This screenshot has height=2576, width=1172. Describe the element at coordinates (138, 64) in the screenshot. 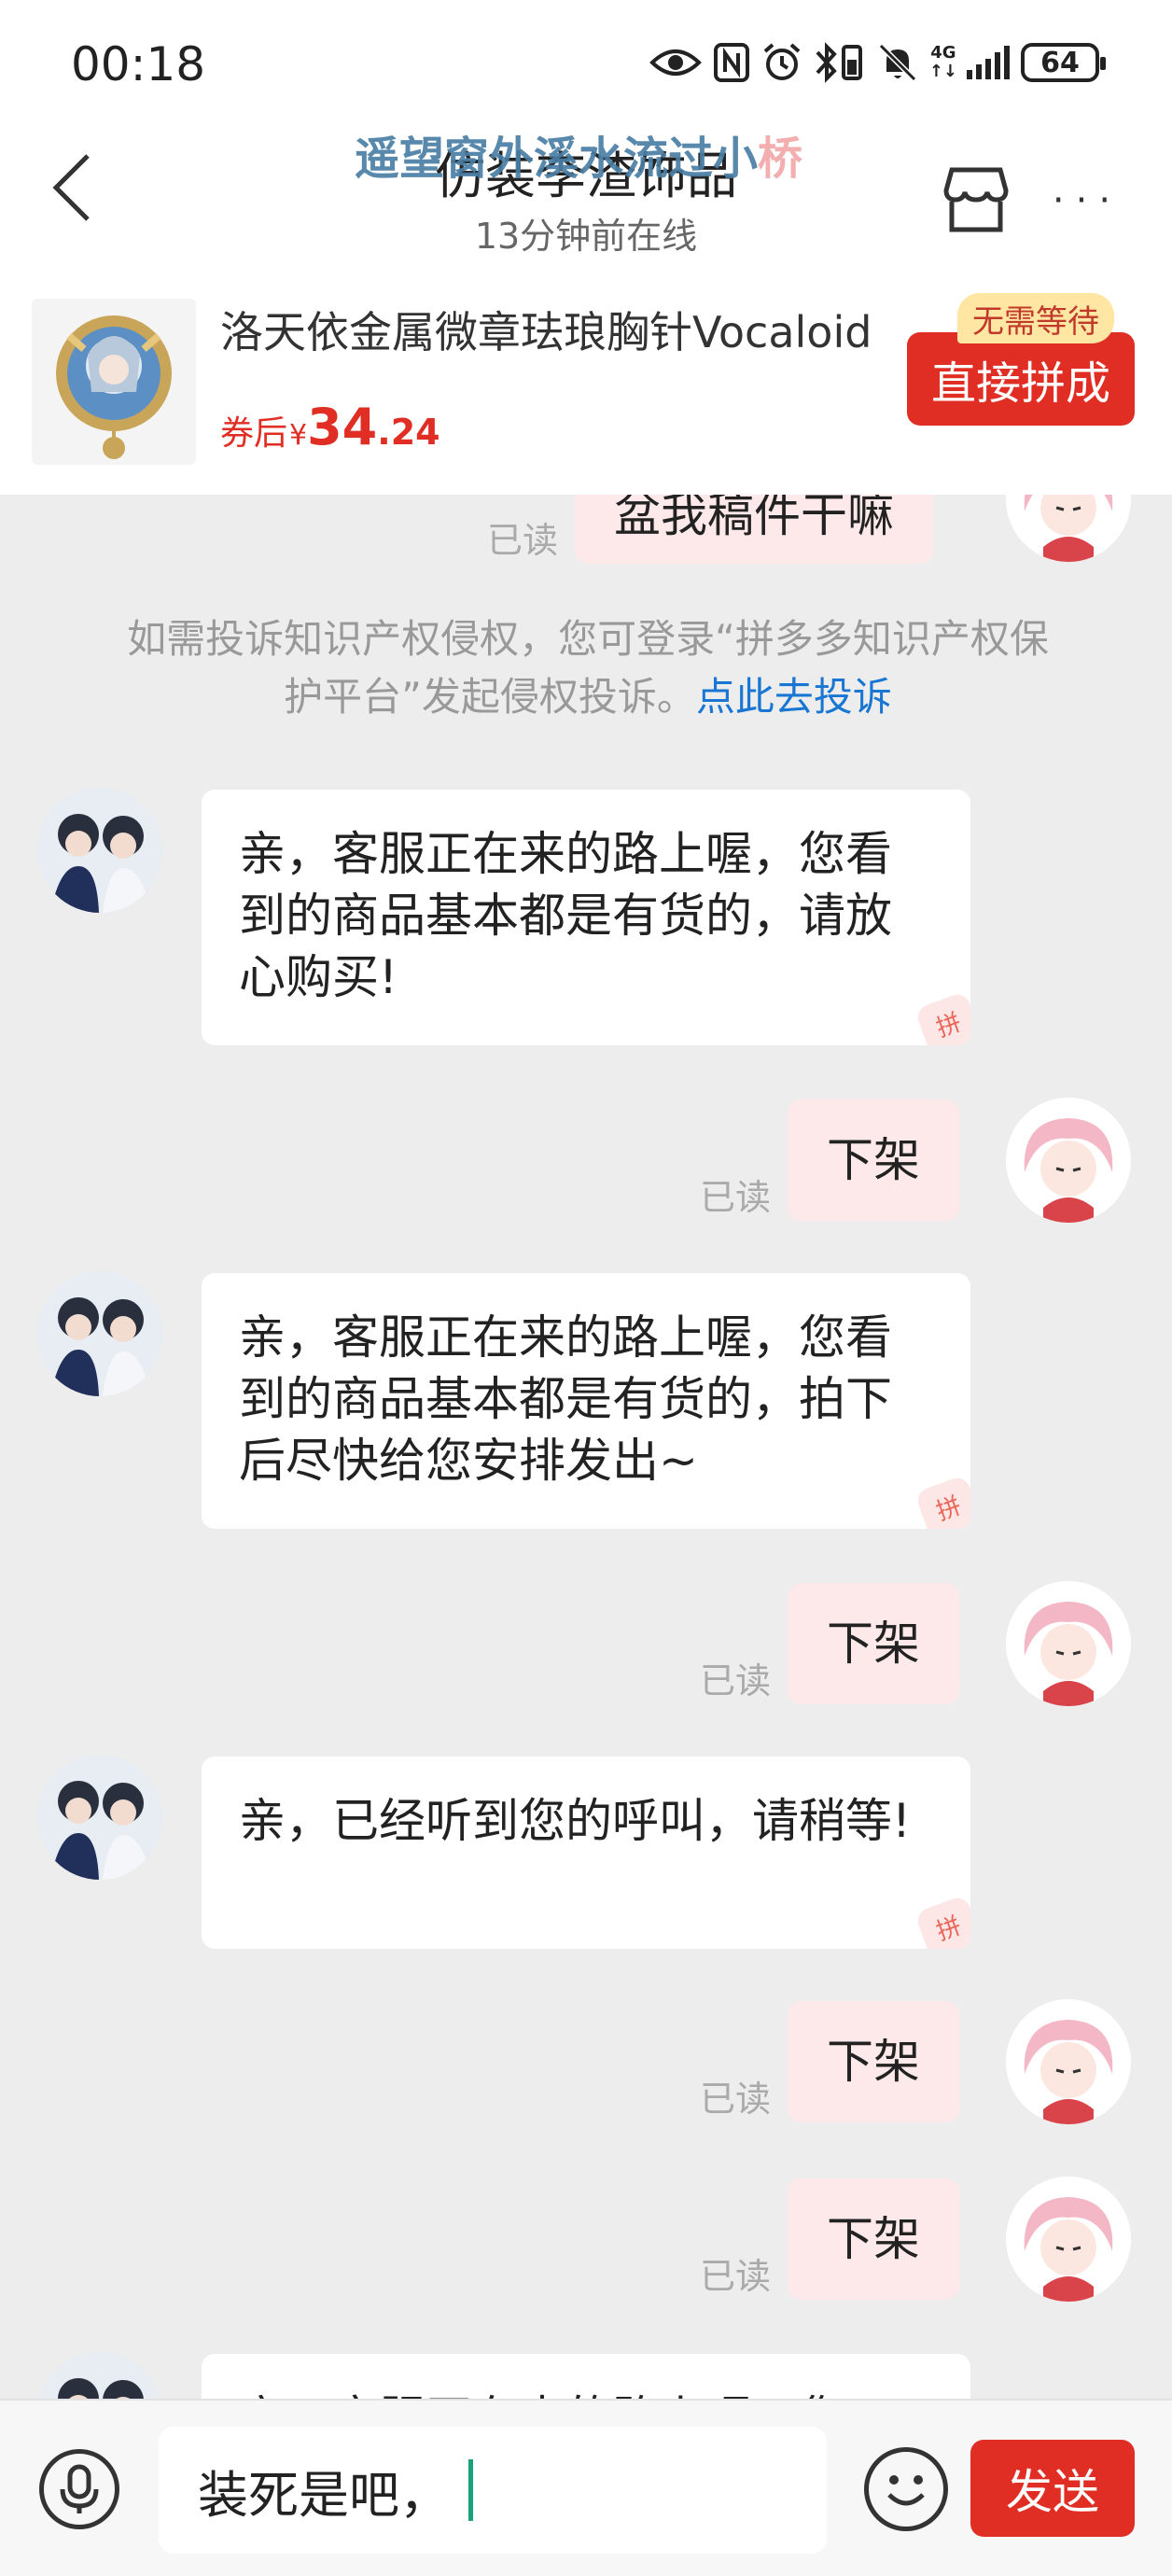

I see `status-time: 00:18` at that location.